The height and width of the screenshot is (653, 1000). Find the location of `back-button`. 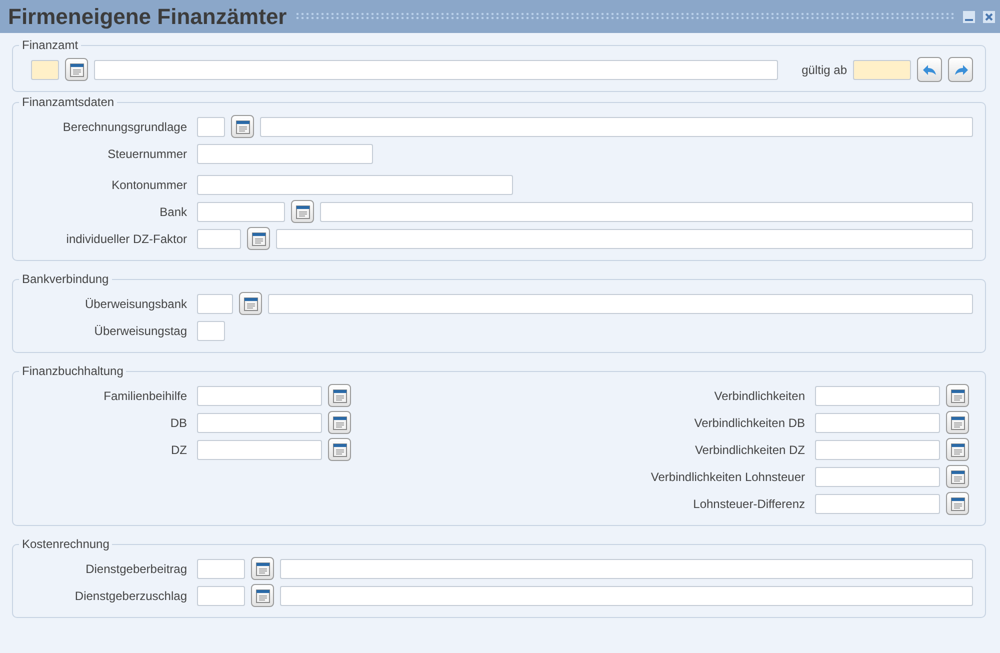

back-button is located at coordinates (929, 69).